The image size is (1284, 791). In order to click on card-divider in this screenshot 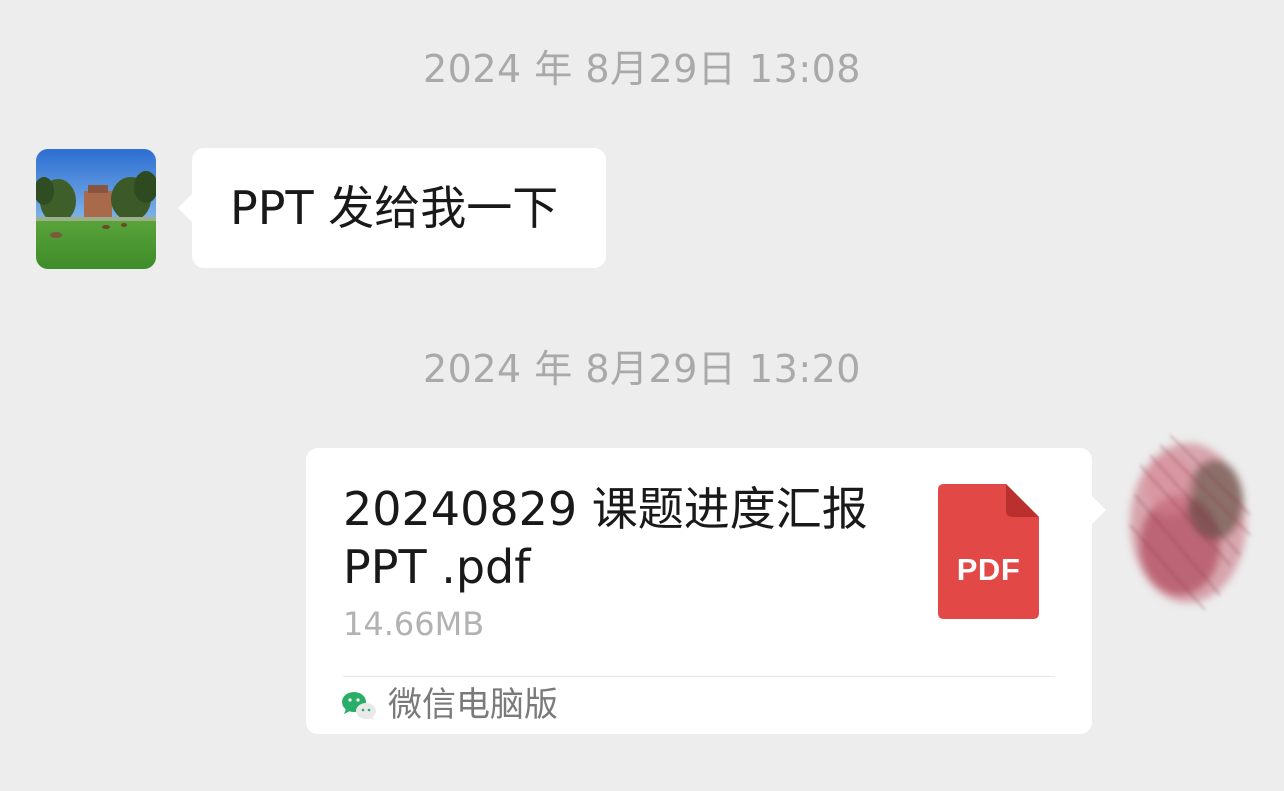, I will do `click(699, 676)`.